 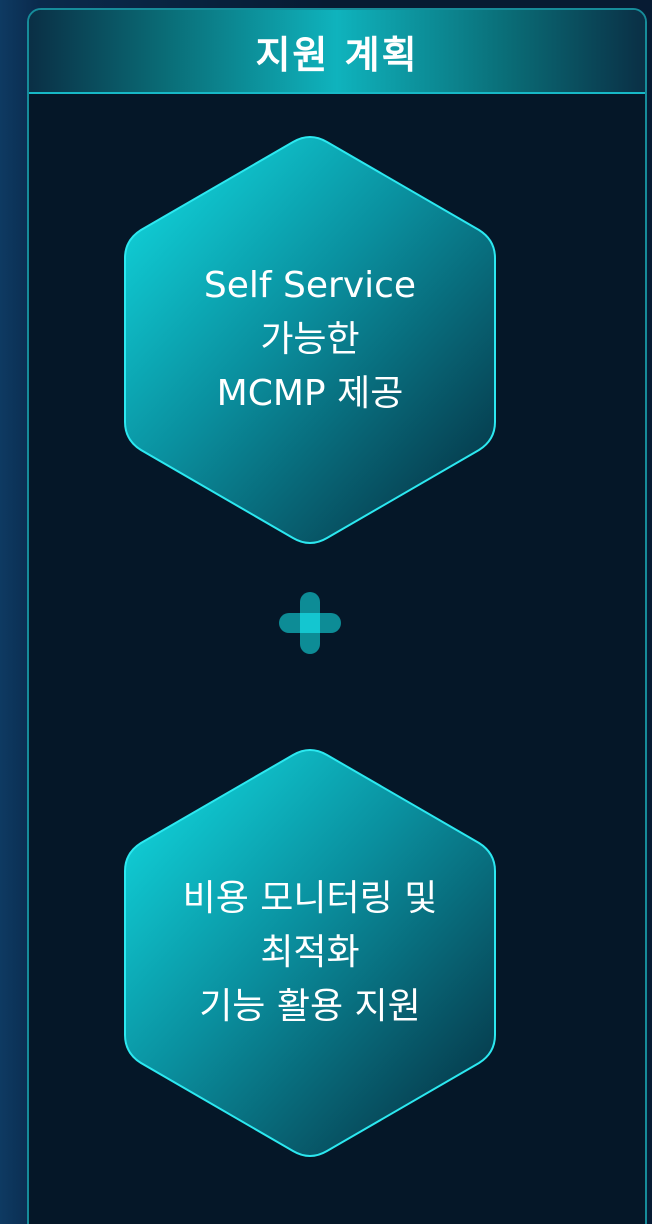 I want to click on card-line: 최적화, so click(x=310, y=952).